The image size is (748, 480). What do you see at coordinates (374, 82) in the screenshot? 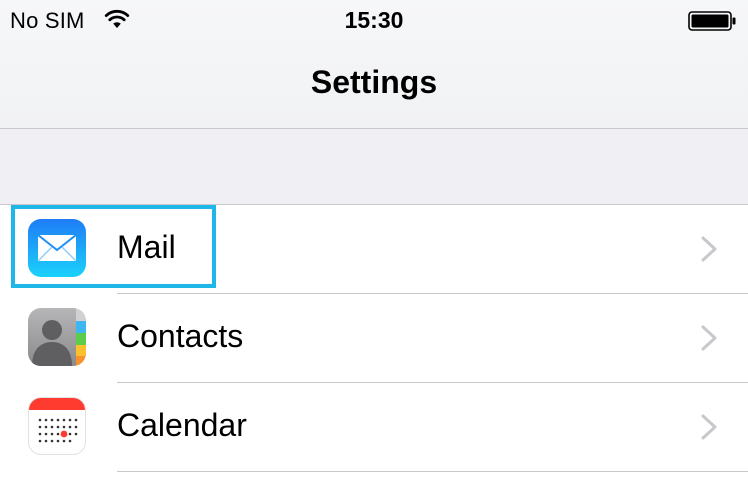
I see `page-title: Settings` at bounding box center [374, 82].